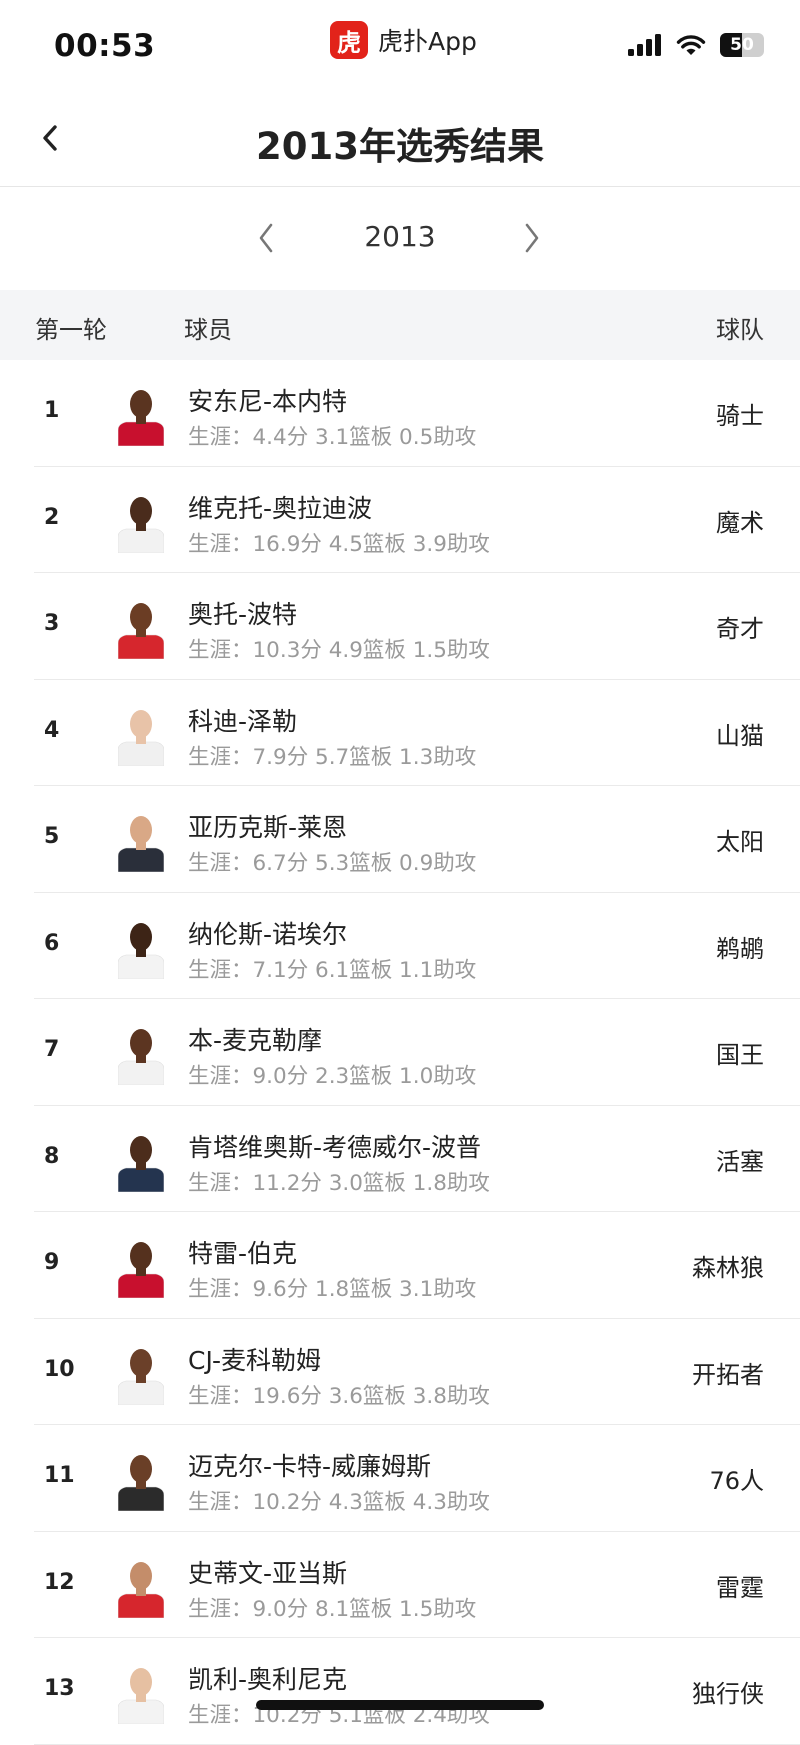 The height and width of the screenshot is (1745, 800). Describe the element at coordinates (400, 325) in the screenshot. I see `table-header: 第一轮 球员 球队` at that location.